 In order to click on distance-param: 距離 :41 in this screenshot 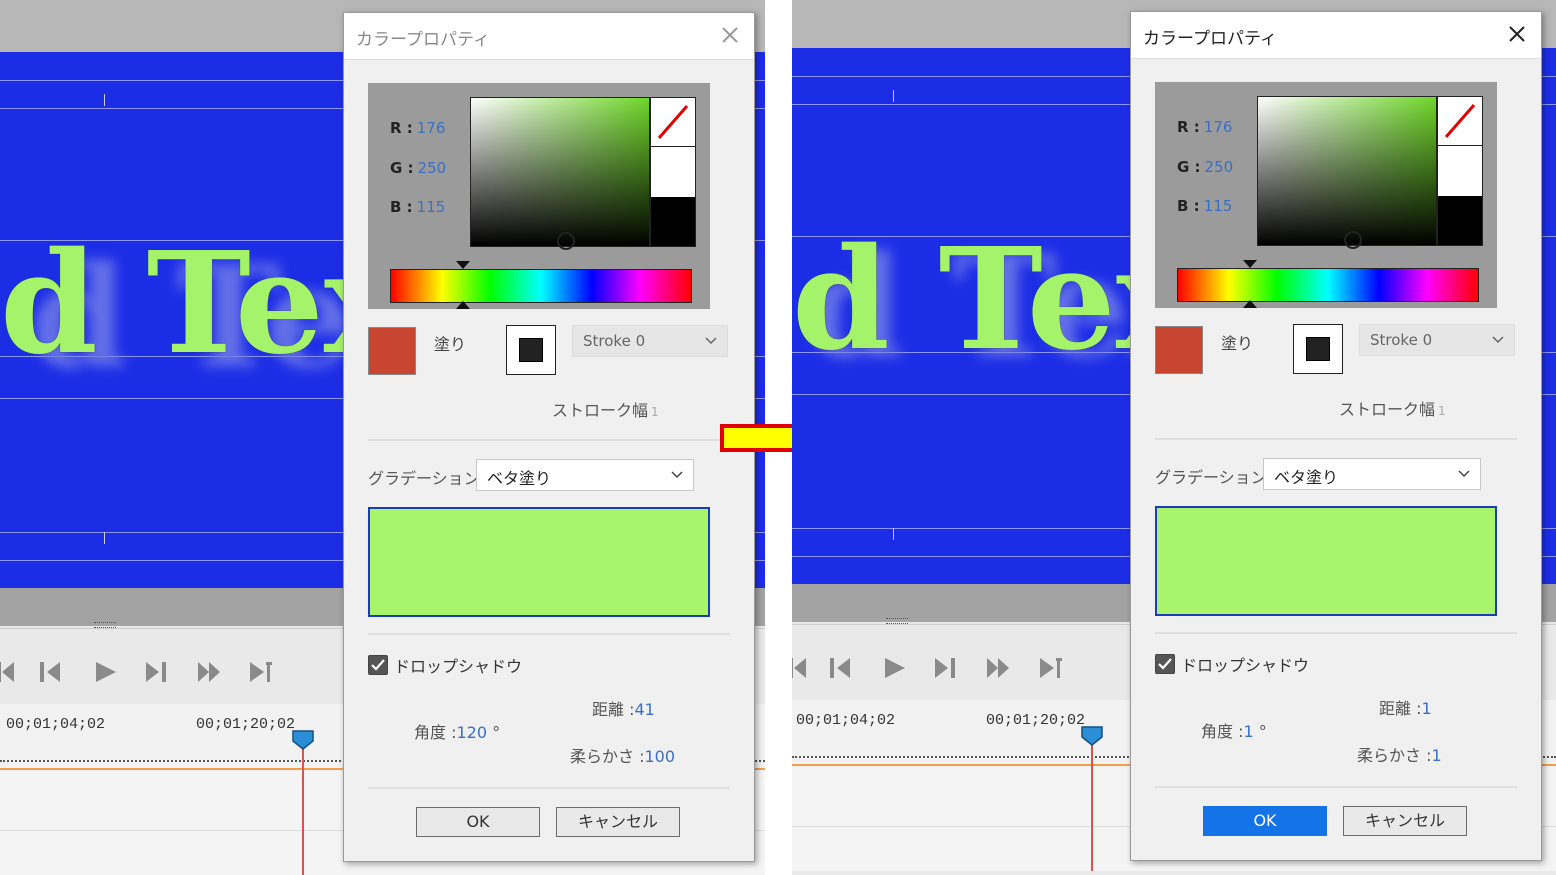, I will do `click(623, 709)`.